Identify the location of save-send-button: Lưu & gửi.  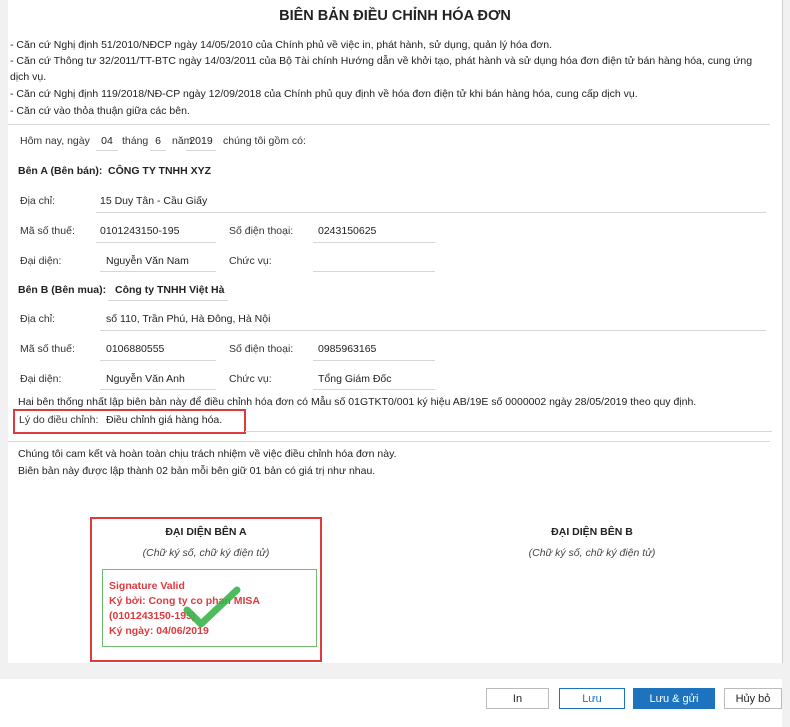
(674, 698).